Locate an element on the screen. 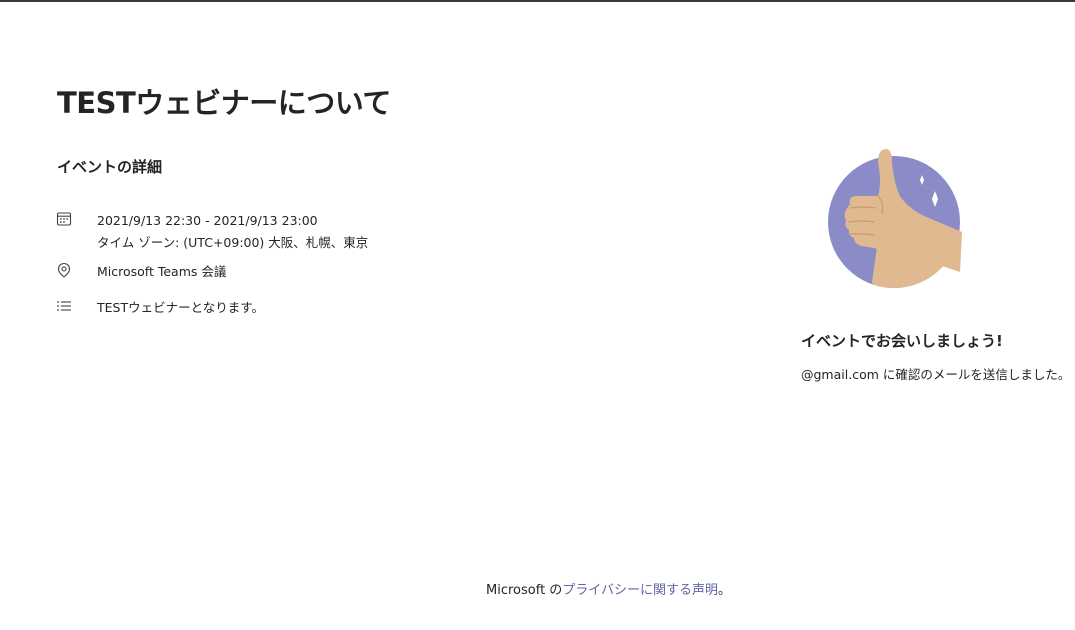 Image resolution: width=1075 pixels, height=630 pixels. event-location: Microsoft Teams 会議 is located at coordinates (162, 271).